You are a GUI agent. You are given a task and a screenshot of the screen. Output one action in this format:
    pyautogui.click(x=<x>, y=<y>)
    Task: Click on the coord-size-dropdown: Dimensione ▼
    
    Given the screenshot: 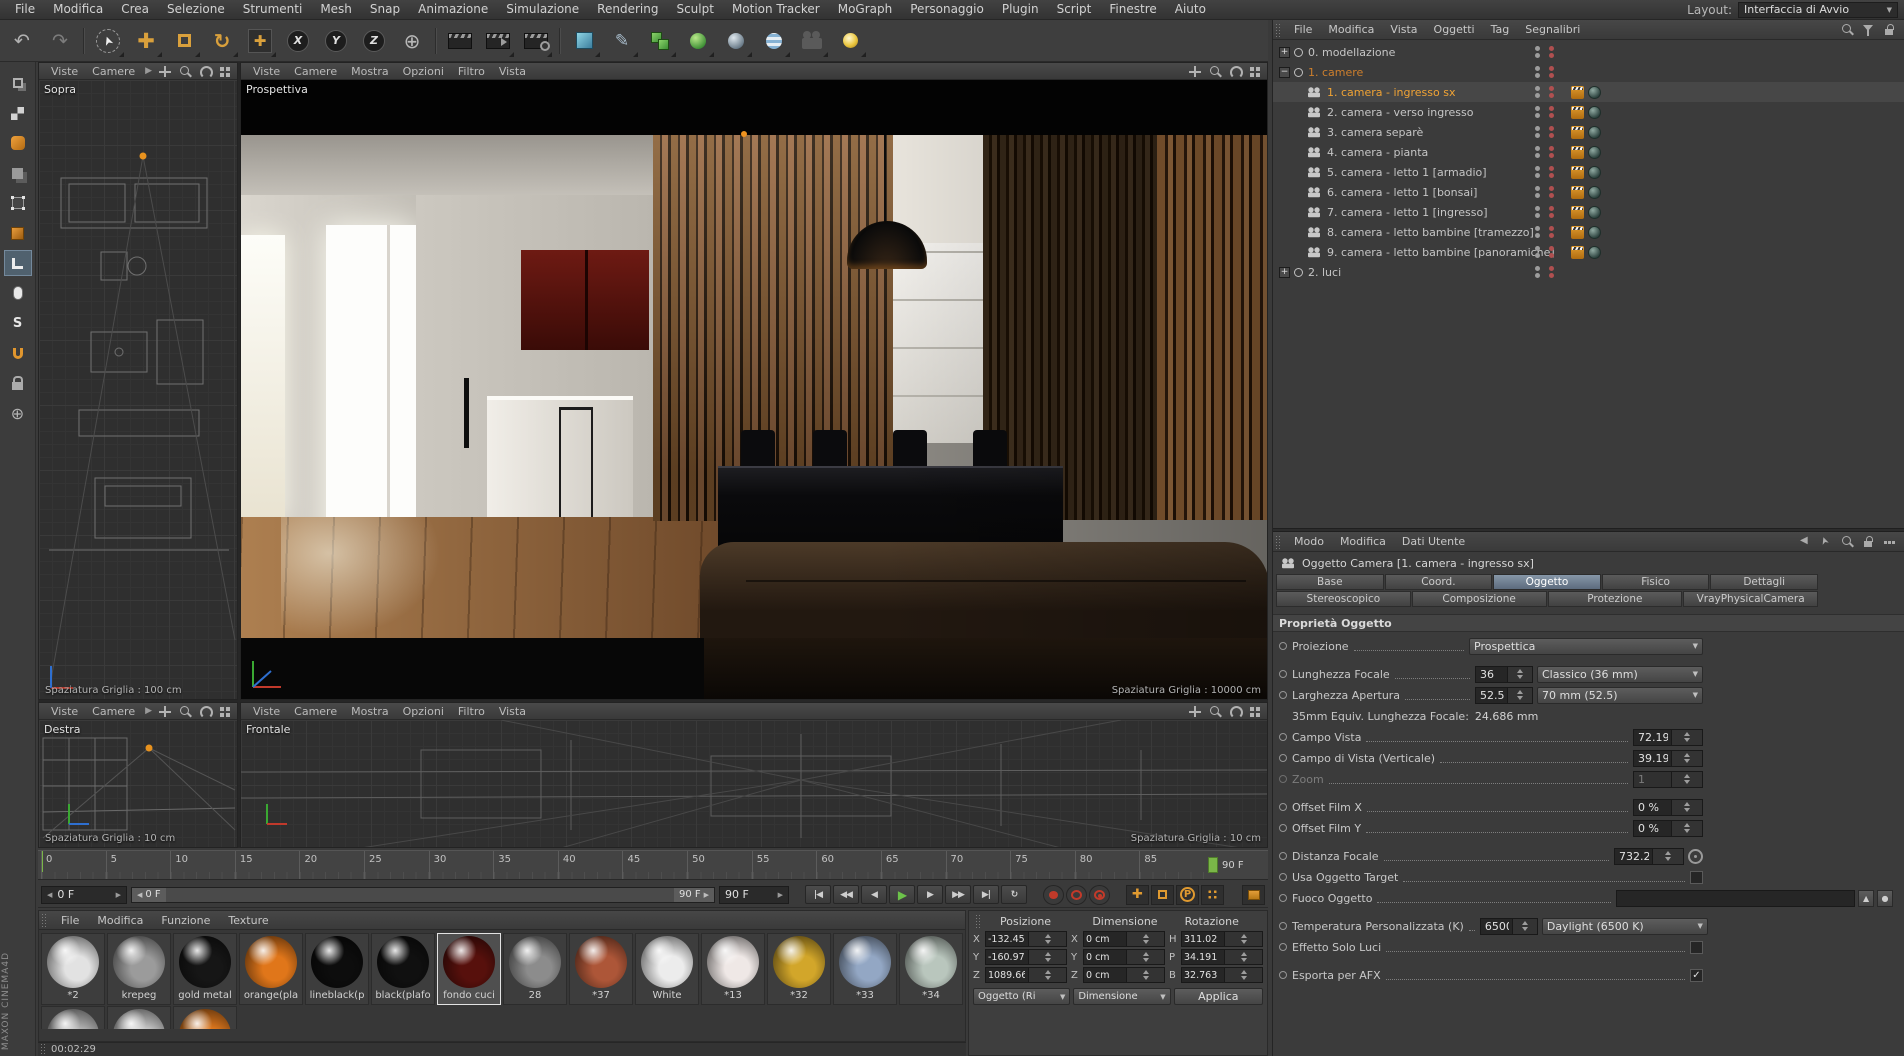 What is the action you would take?
    pyautogui.click(x=1122, y=996)
    